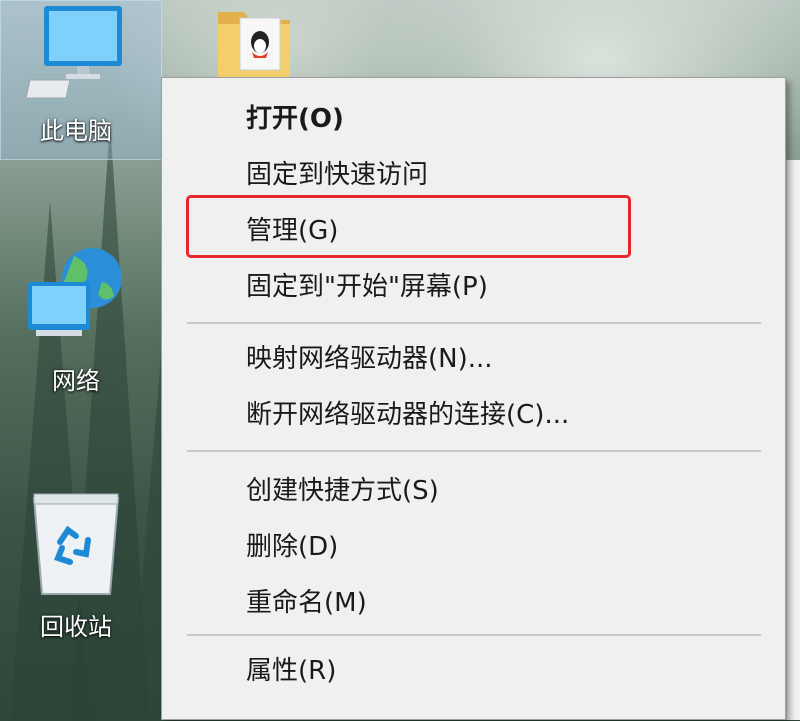 This screenshot has width=800, height=721. Describe the element at coordinates (291, 671) in the screenshot. I see `menu-item-label: 属性(R)` at that location.